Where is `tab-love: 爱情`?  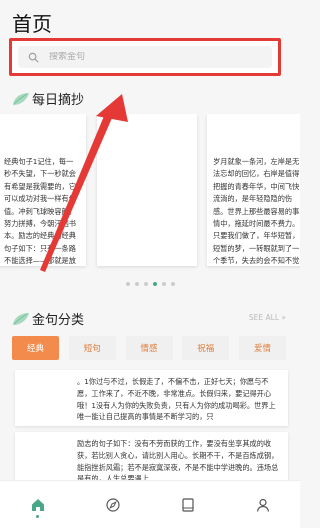 tab-love: 爱情 is located at coordinates (262, 348).